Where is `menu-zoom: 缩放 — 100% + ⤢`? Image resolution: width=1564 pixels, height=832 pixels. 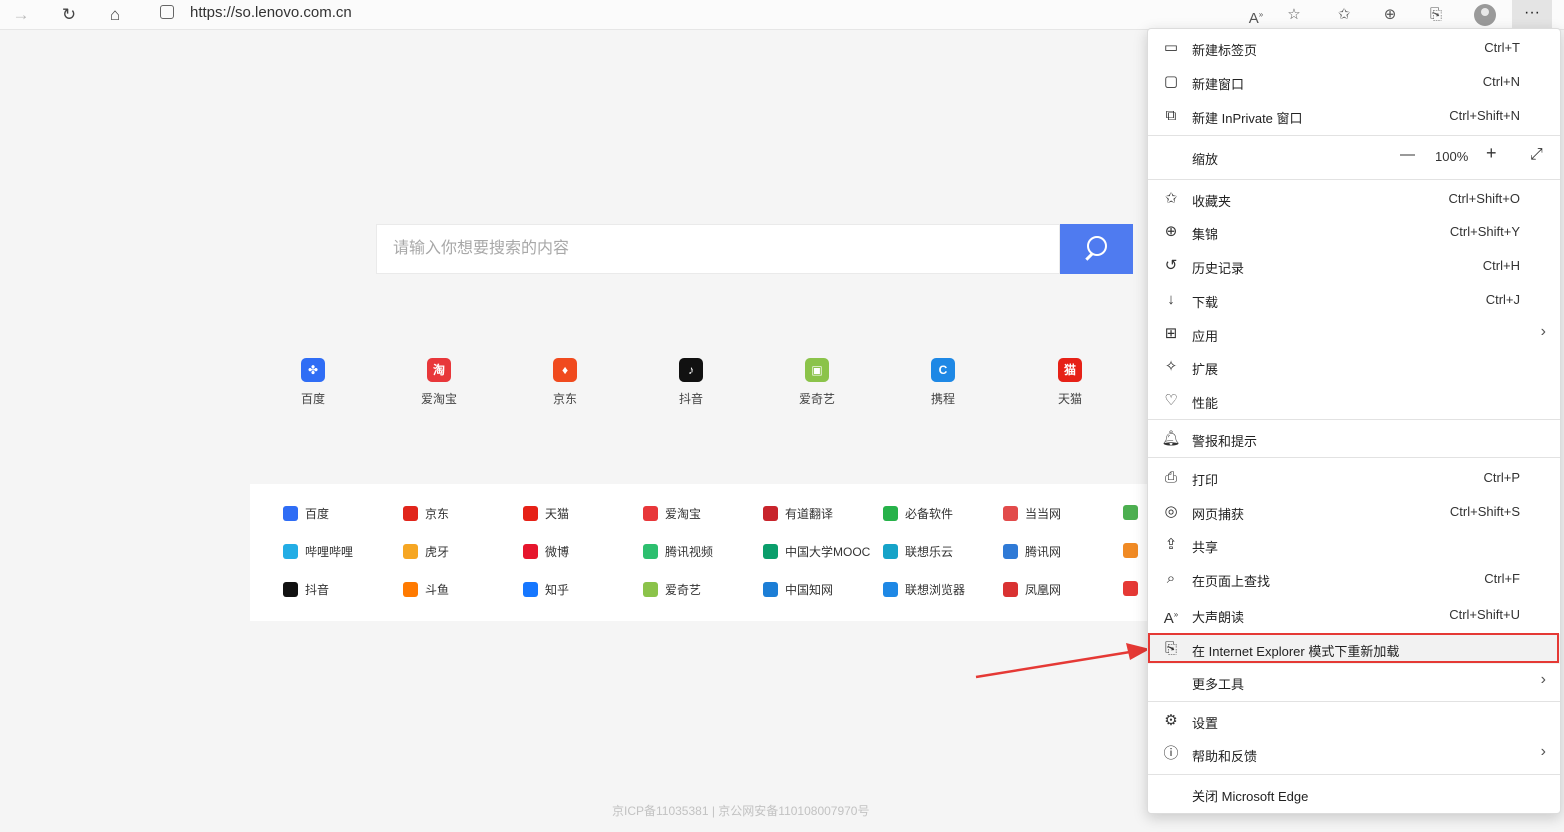 menu-zoom: 缩放 — 100% + ⤢ is located at coordinates (1367, 155).